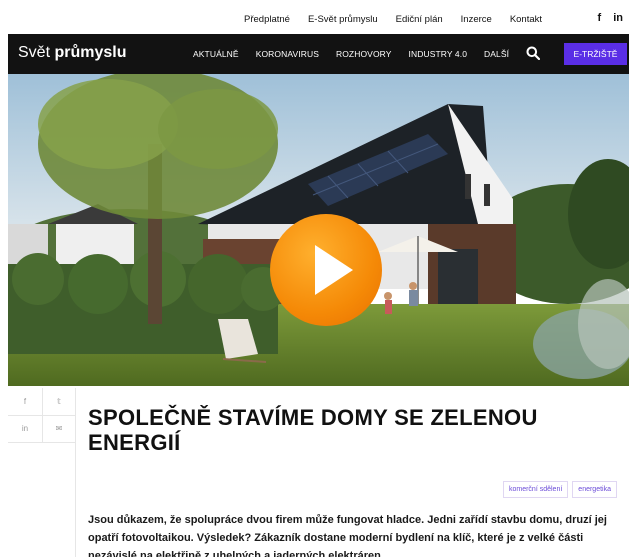 This screenshot has width=629, height=557. I want to click on nav-item-rozhovory: ROZHOVORY, so click(364, 54).